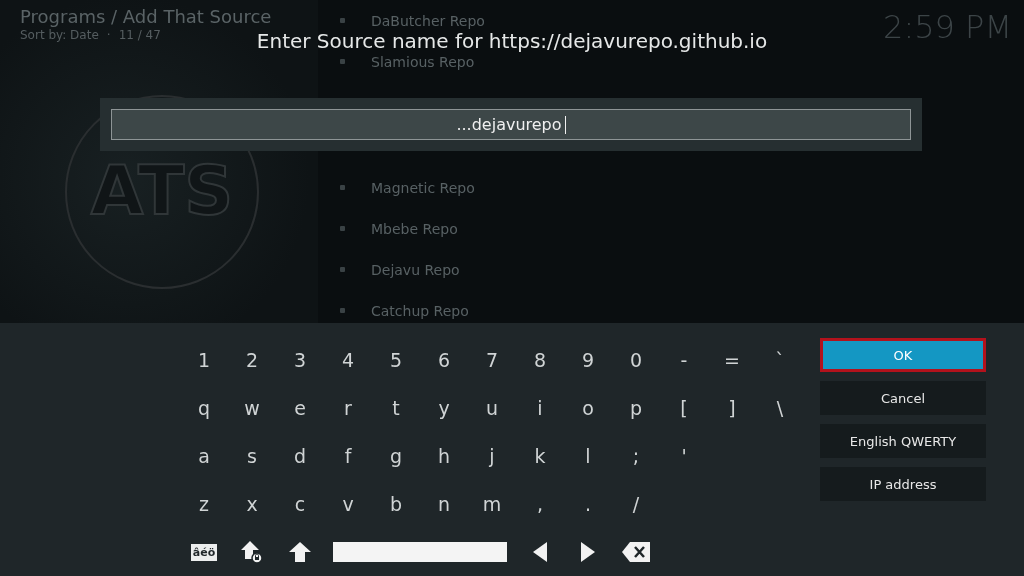 Image resolution: width=1024 pixels, height=576 pixels. What do you see at coordinates (903, 484) in the screenshot?
I see `dialog-button: IP address` at bounding box center [903, 484].